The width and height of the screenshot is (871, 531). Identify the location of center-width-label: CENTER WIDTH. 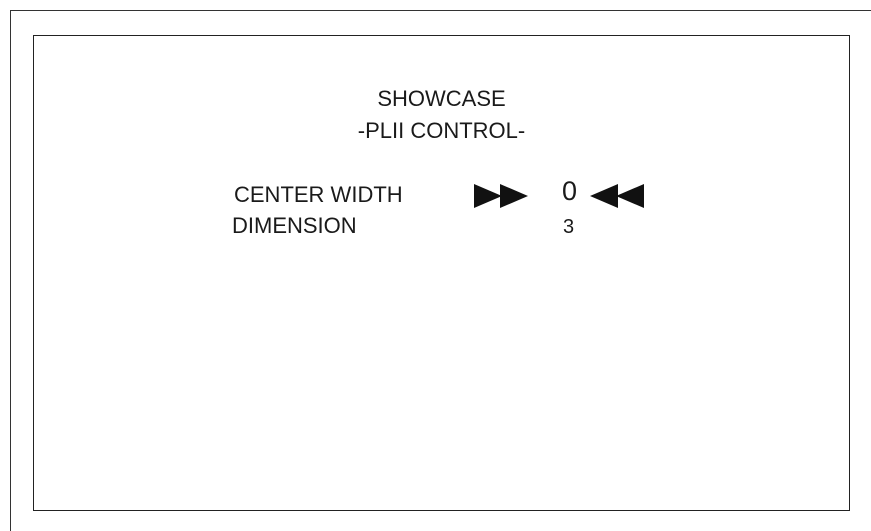
(318, 195).